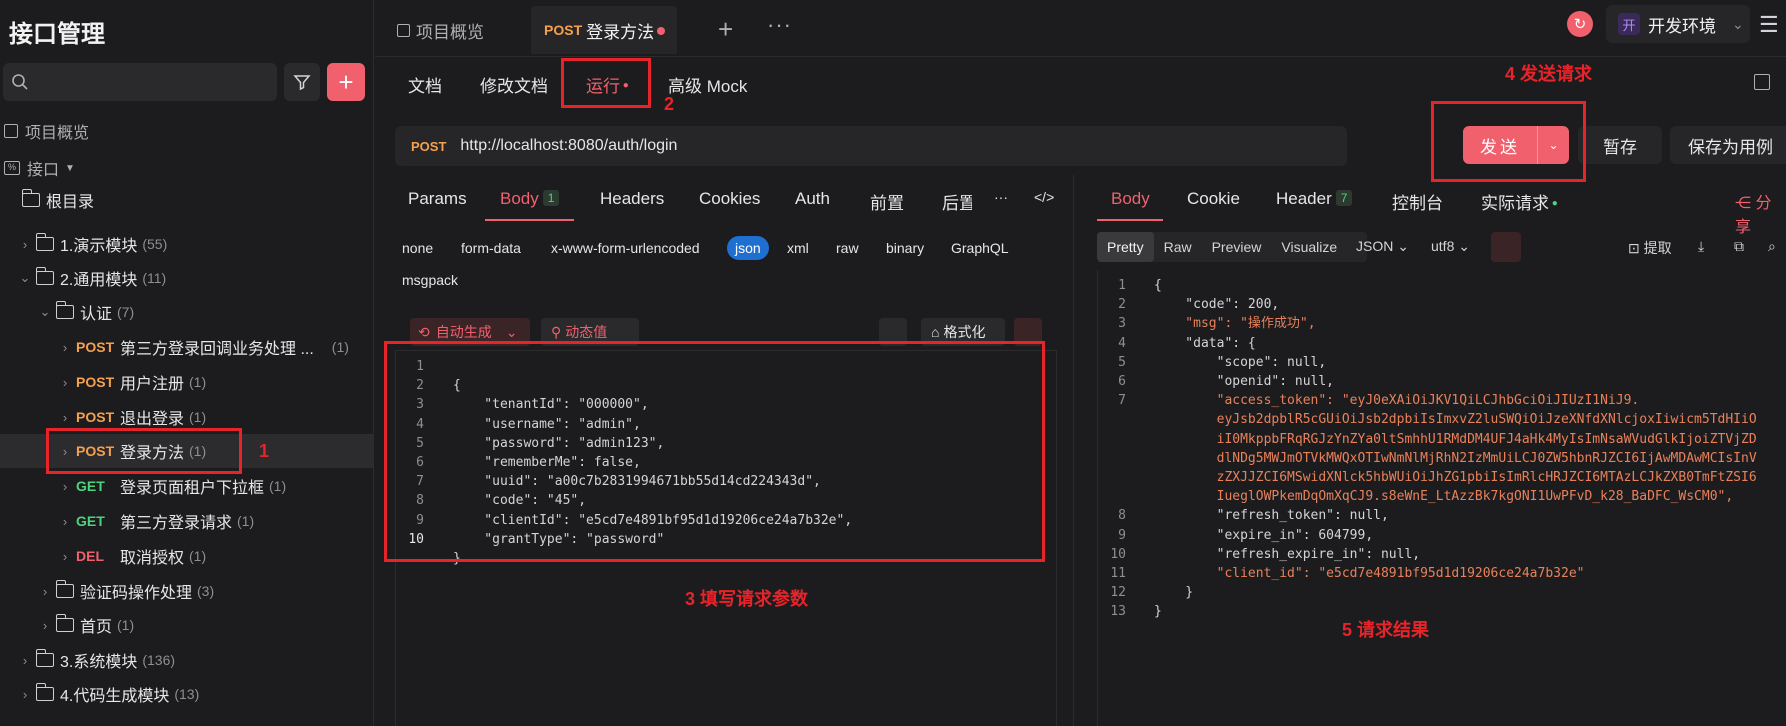 The image size is (1786, 726). I want to click on search-icon, so click(20, 84).